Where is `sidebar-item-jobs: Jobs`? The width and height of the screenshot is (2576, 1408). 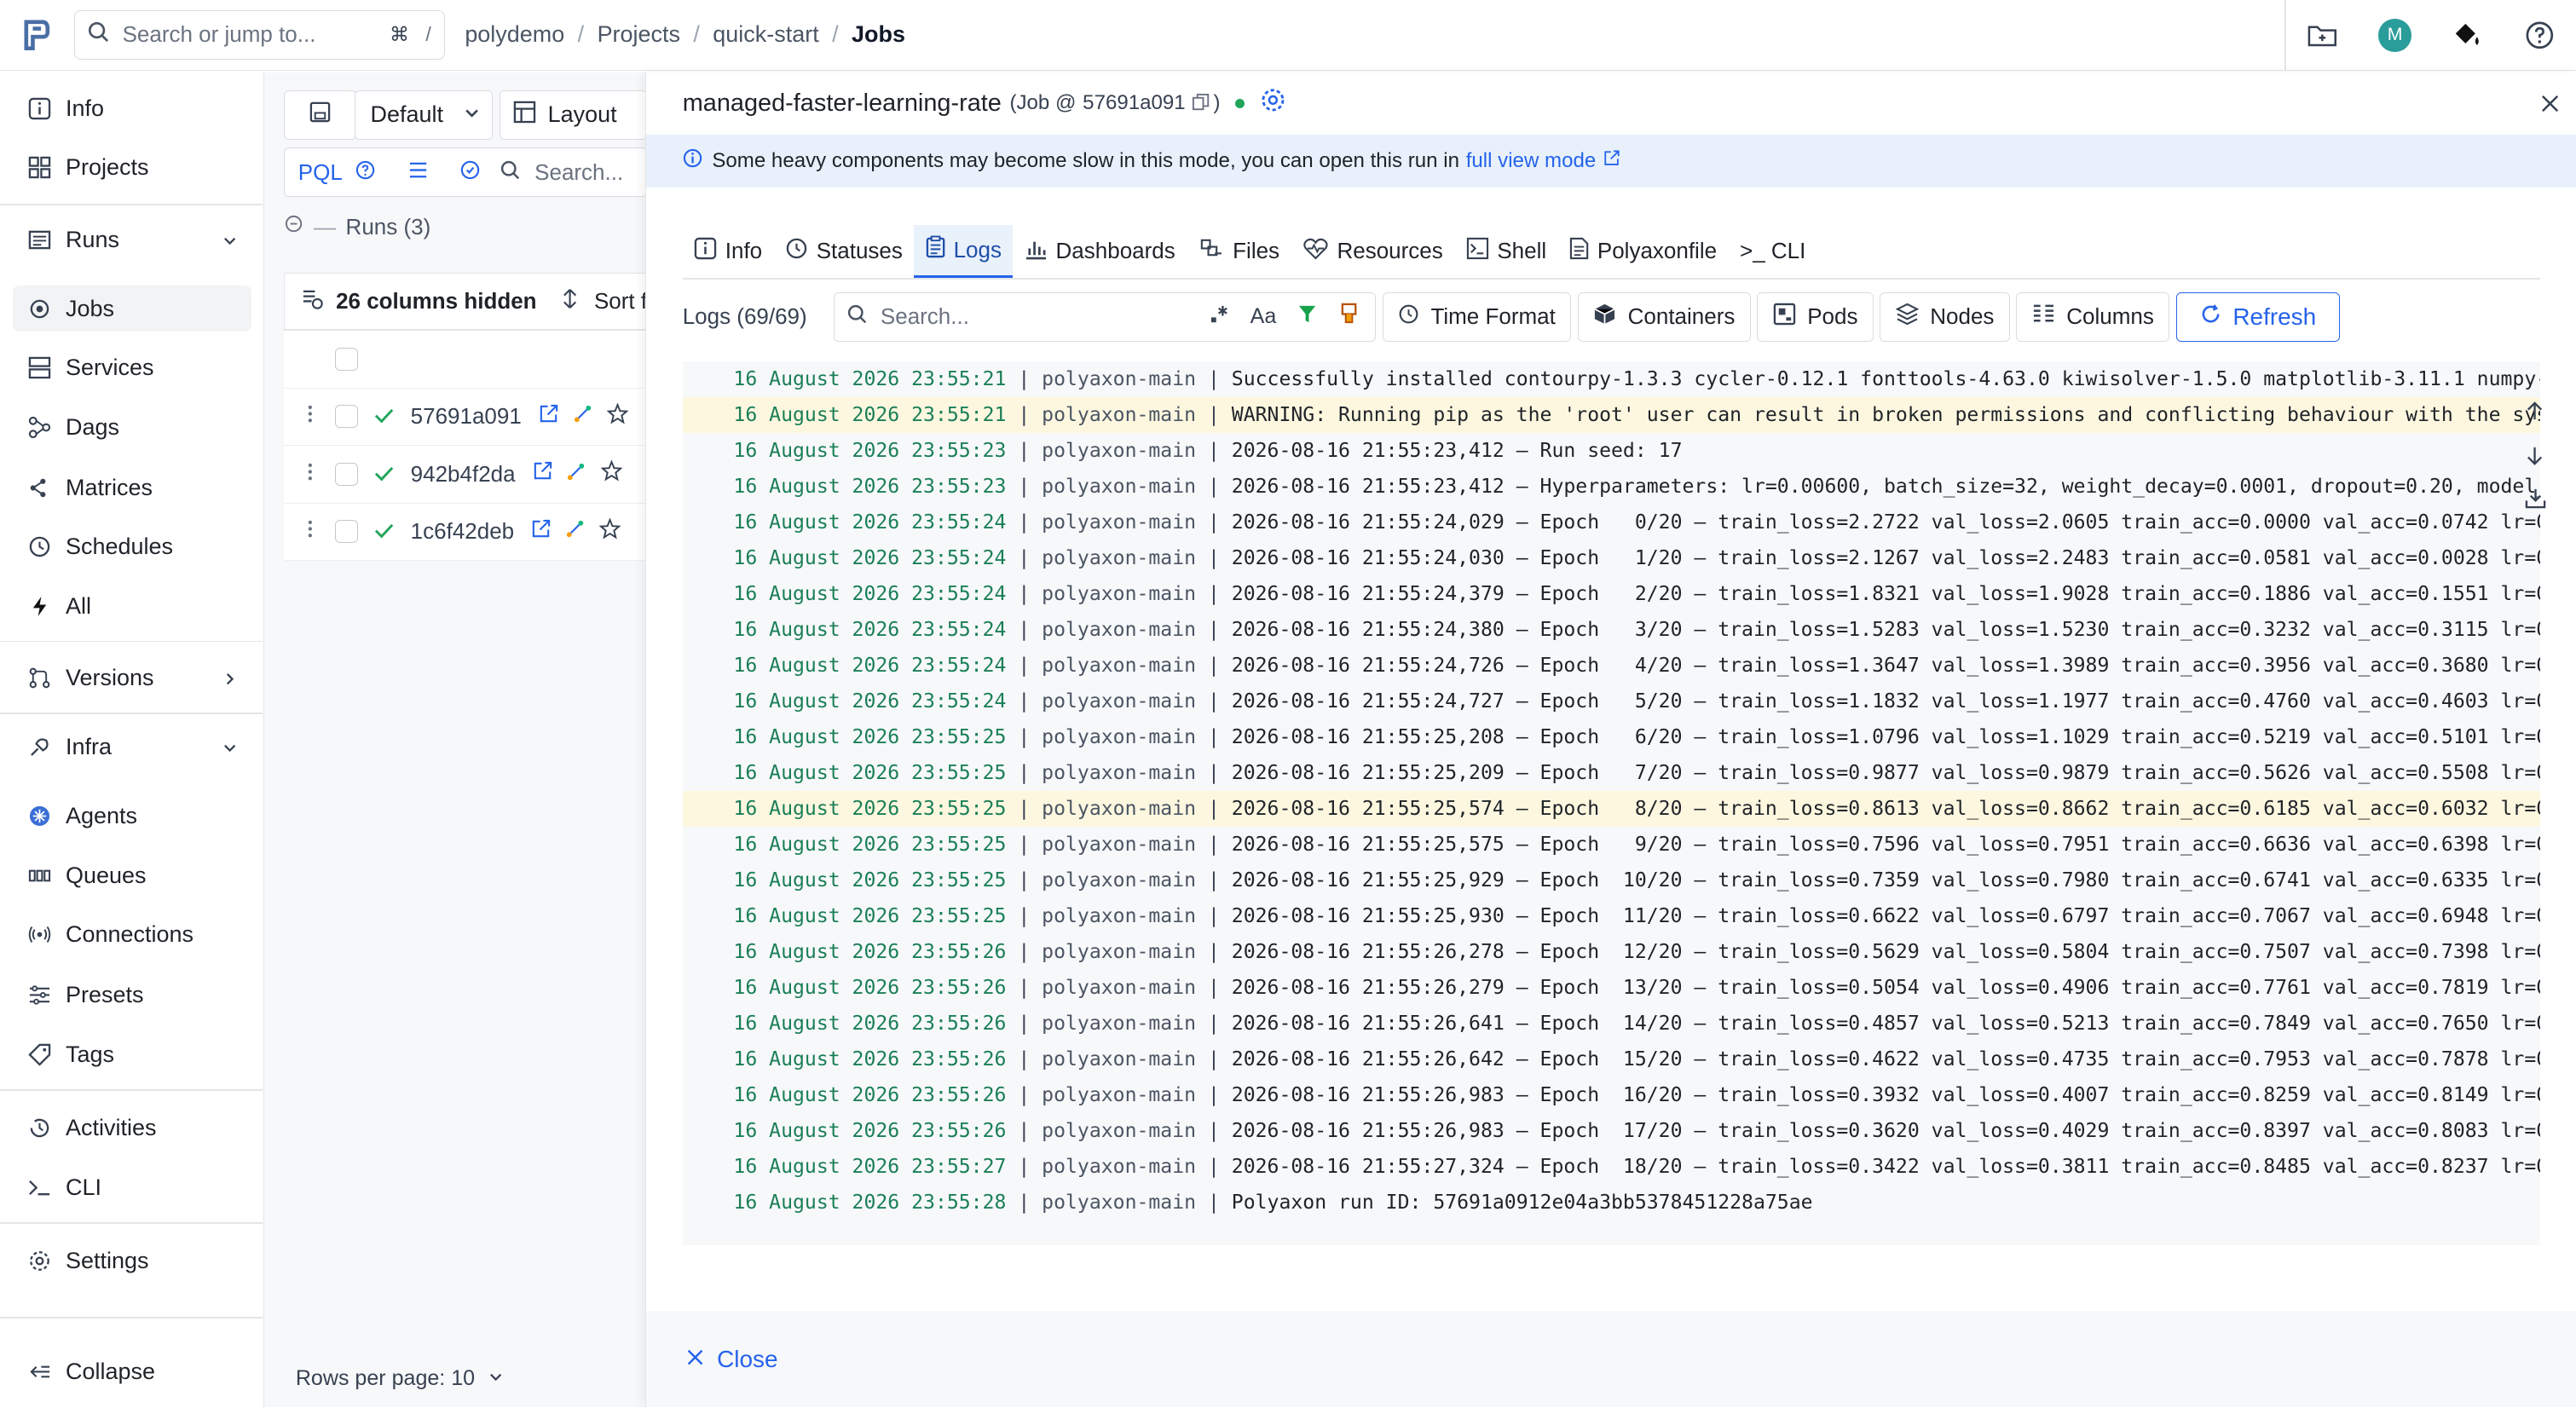
sidebar-item-jobs: Jobs is located at coordinates (132, 309).